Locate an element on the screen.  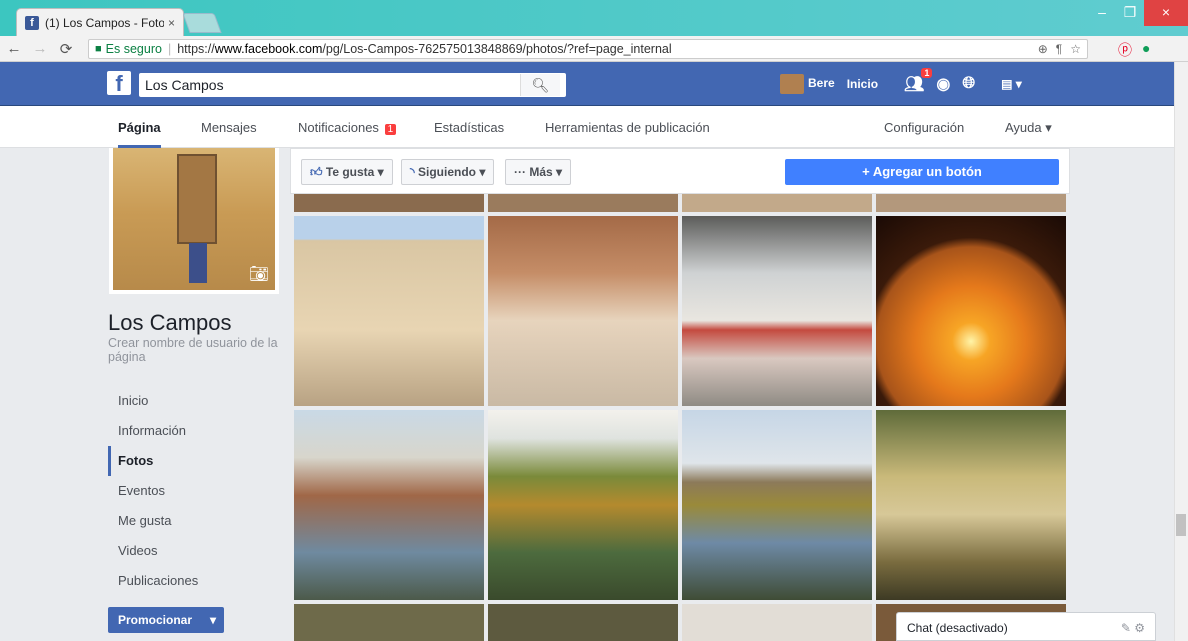
create-username-link: Crear nombre de usuario de la página is located at coordinates (198, 350).